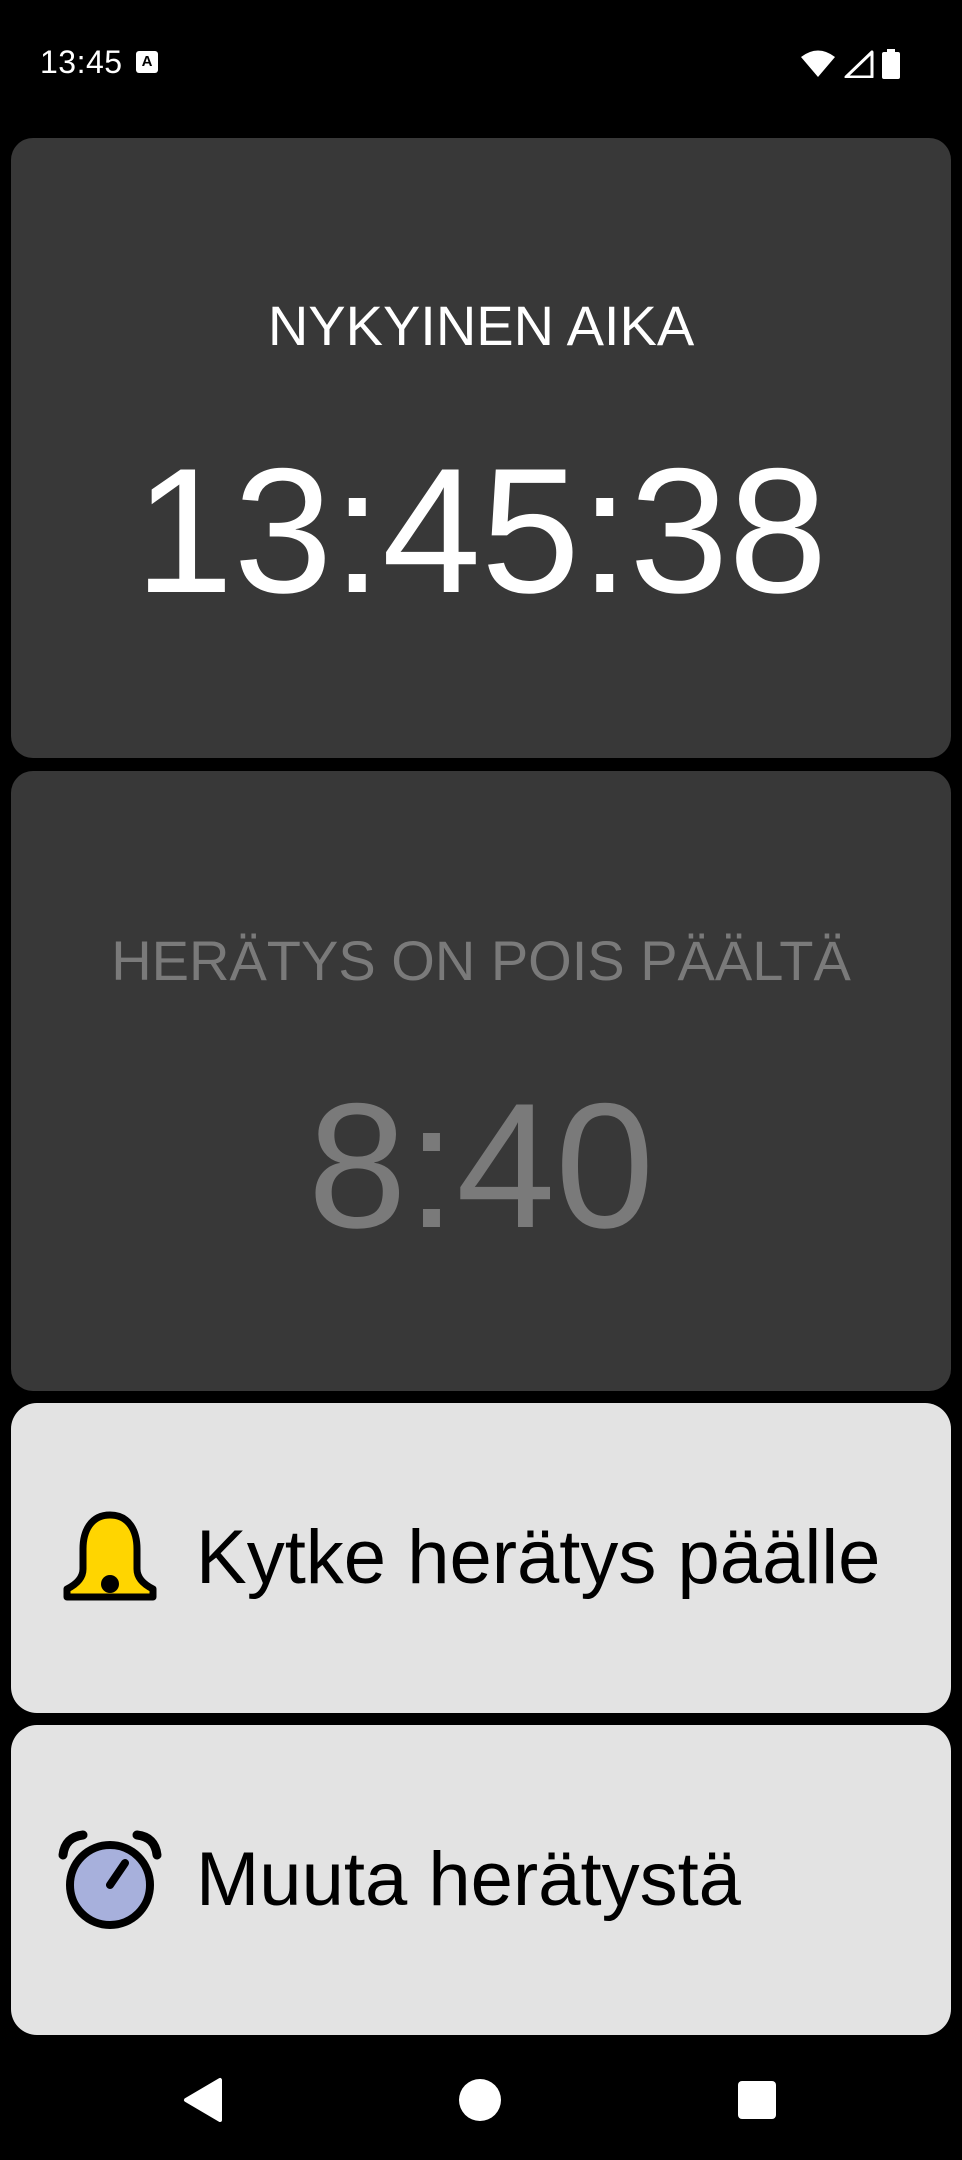 The height and width of the screenshot is (2160, 962). What do you see at coordinates (757, 2100) in the screenshot?
I see `recents-icon` at bounding box center [757, 2100].